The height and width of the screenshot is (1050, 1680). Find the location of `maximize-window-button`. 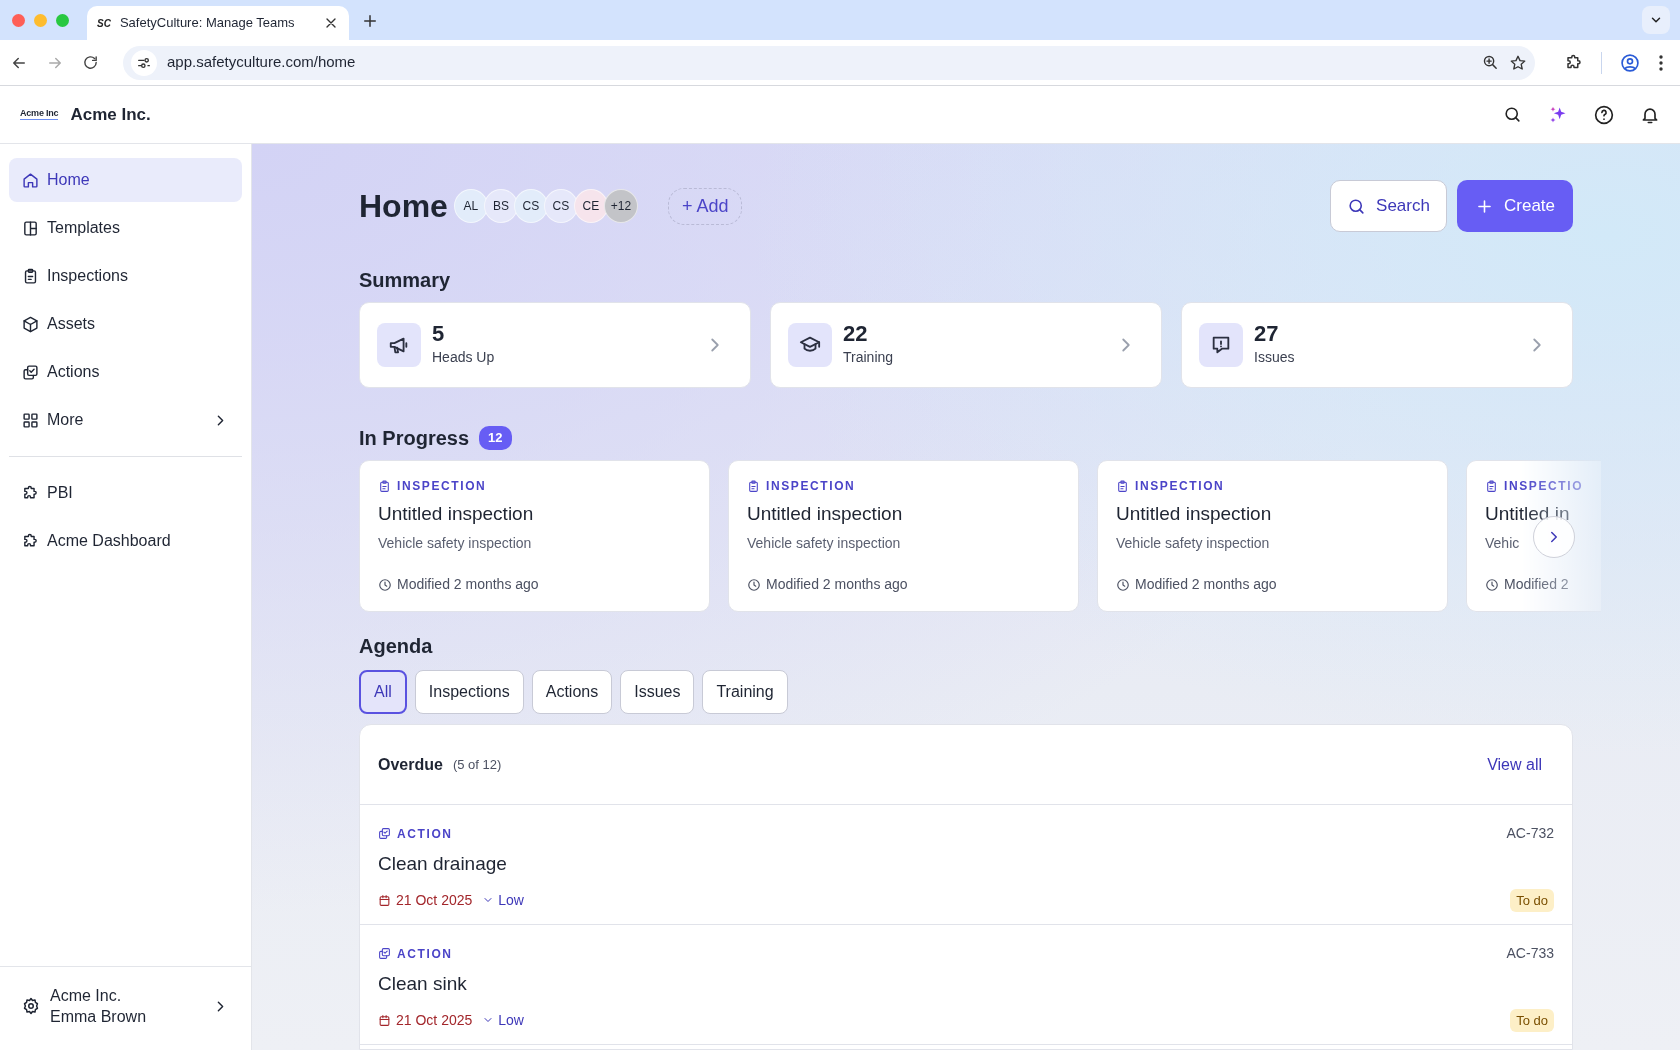

maximize-window-button is located at coordinates (62, 20).